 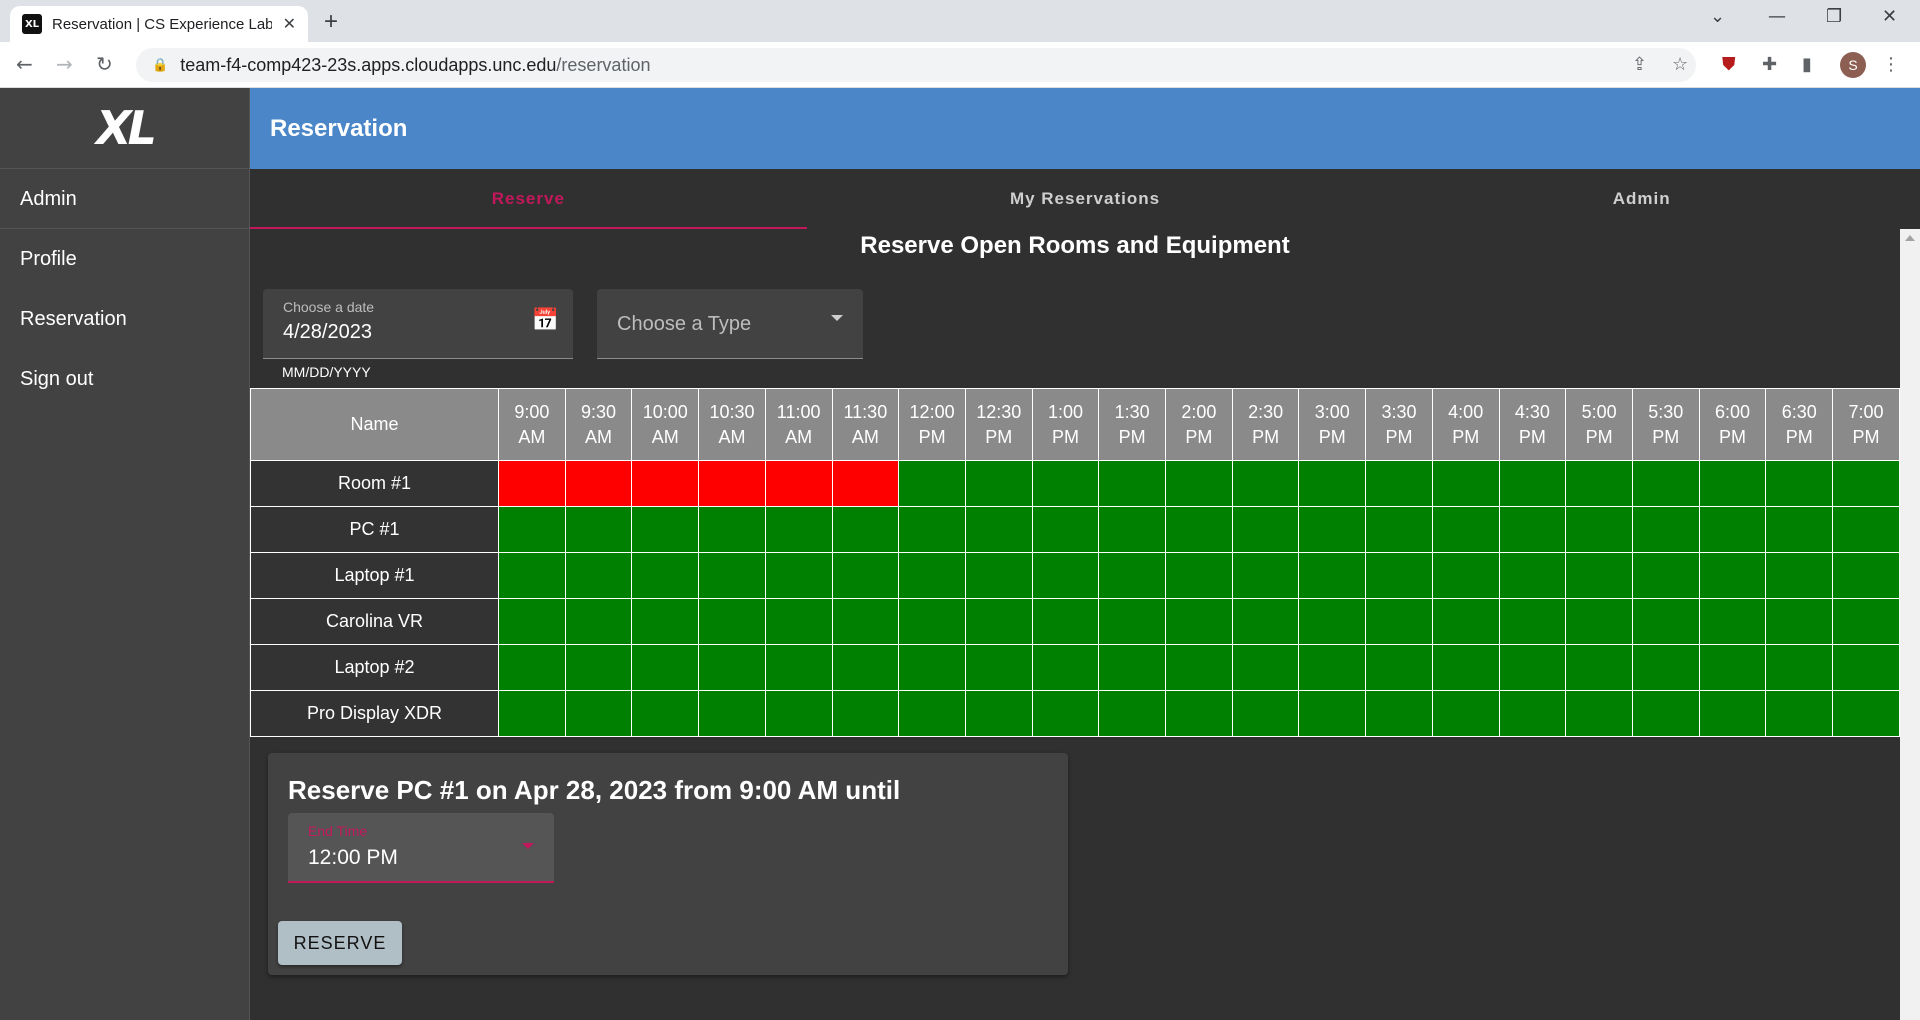 What do you see at coordinates (1807, 64) in the screenshot?
I see `side-panel-icon: ▮` at bounding box center [1807, 64].